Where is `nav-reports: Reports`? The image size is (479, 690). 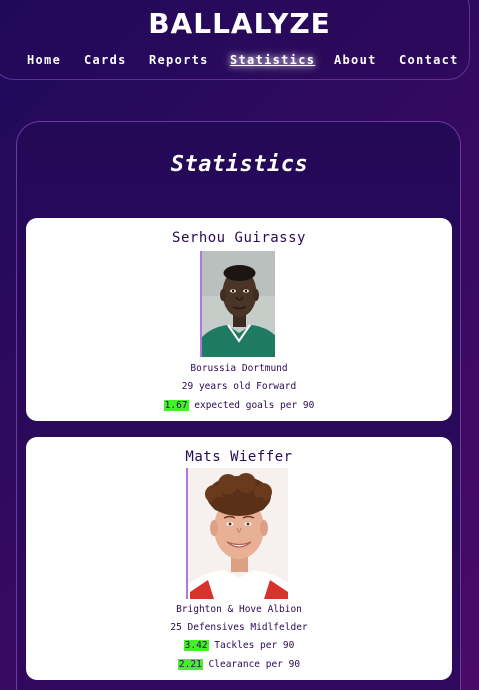 nav-reports: Reports is located at coordinates (179, 60).